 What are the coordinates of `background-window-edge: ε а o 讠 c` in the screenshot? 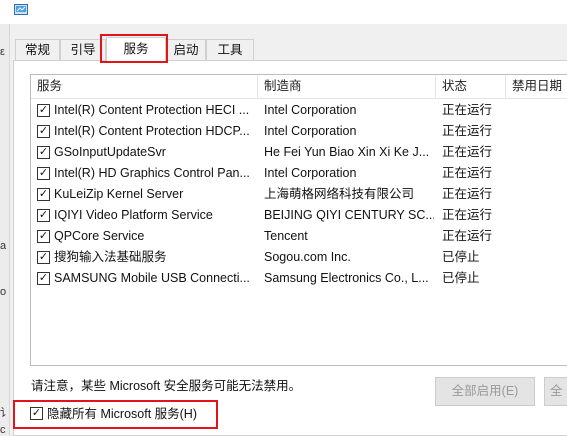 It's located at (5, 230).